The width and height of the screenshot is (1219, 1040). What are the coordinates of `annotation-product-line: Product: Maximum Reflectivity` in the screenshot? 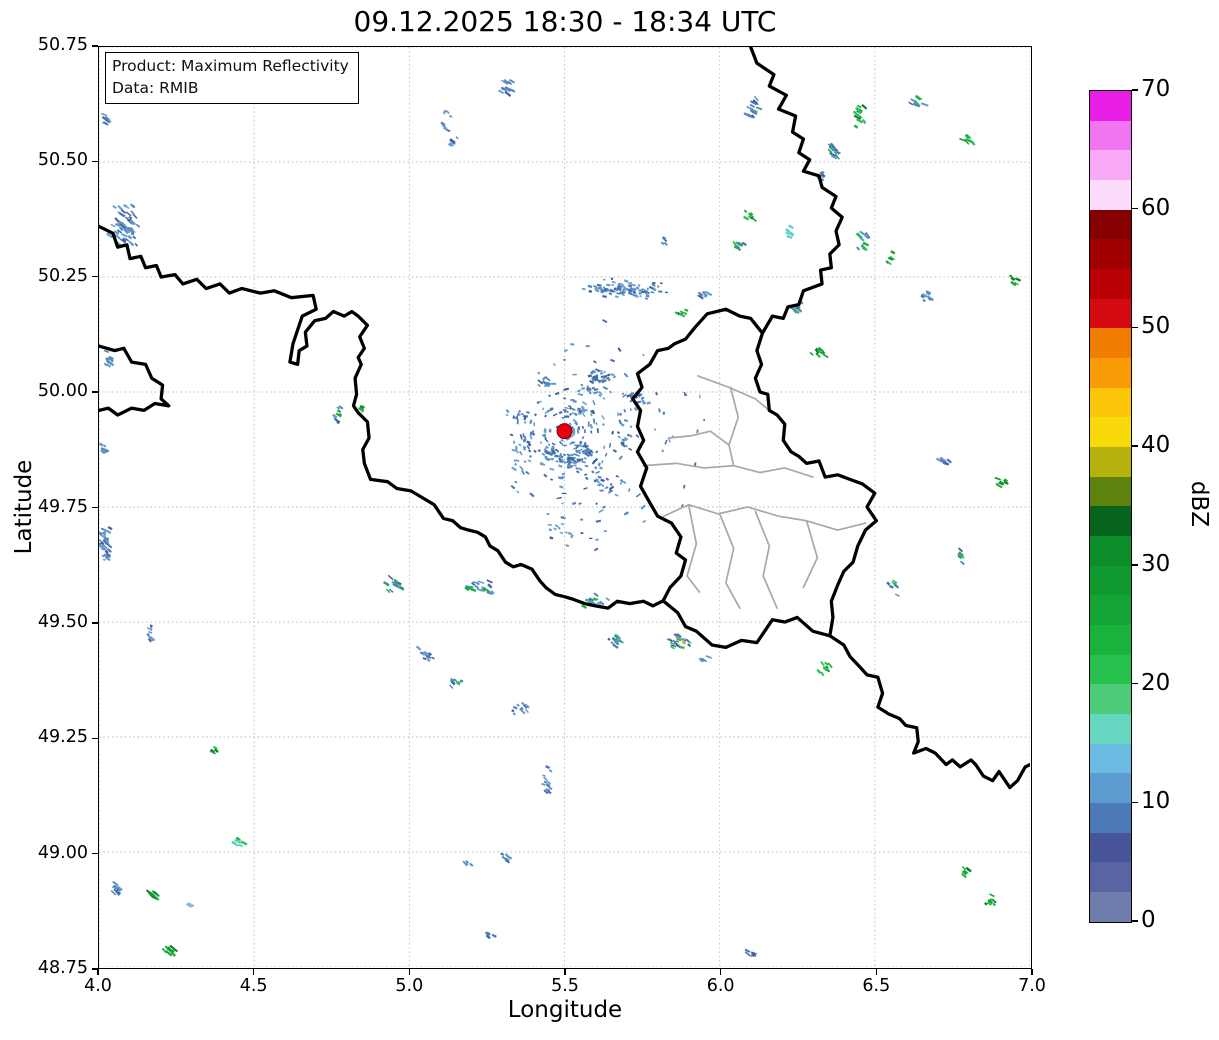 It's located at (230, 66).